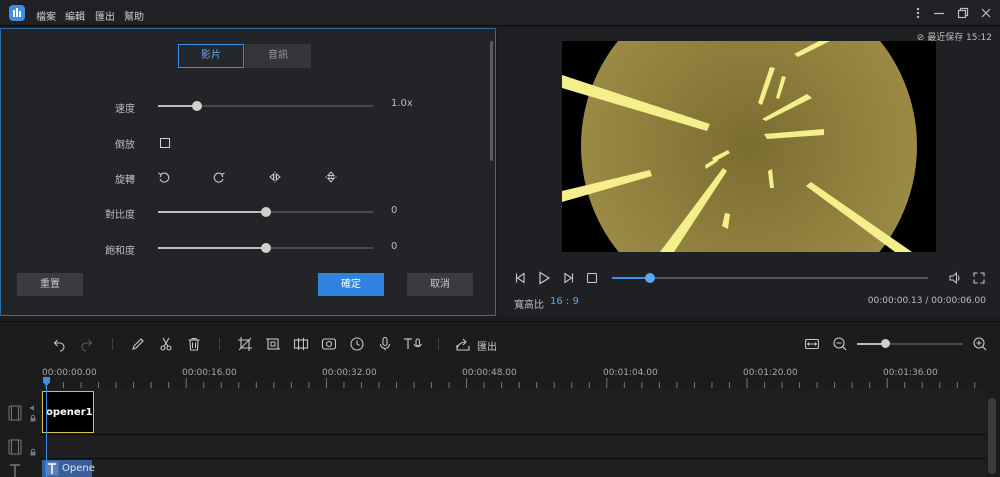  What do you see at coordinates (120, 251) in the screenshot?
I see `saturation-label: 飽和度` at bounding box center [120, 251].